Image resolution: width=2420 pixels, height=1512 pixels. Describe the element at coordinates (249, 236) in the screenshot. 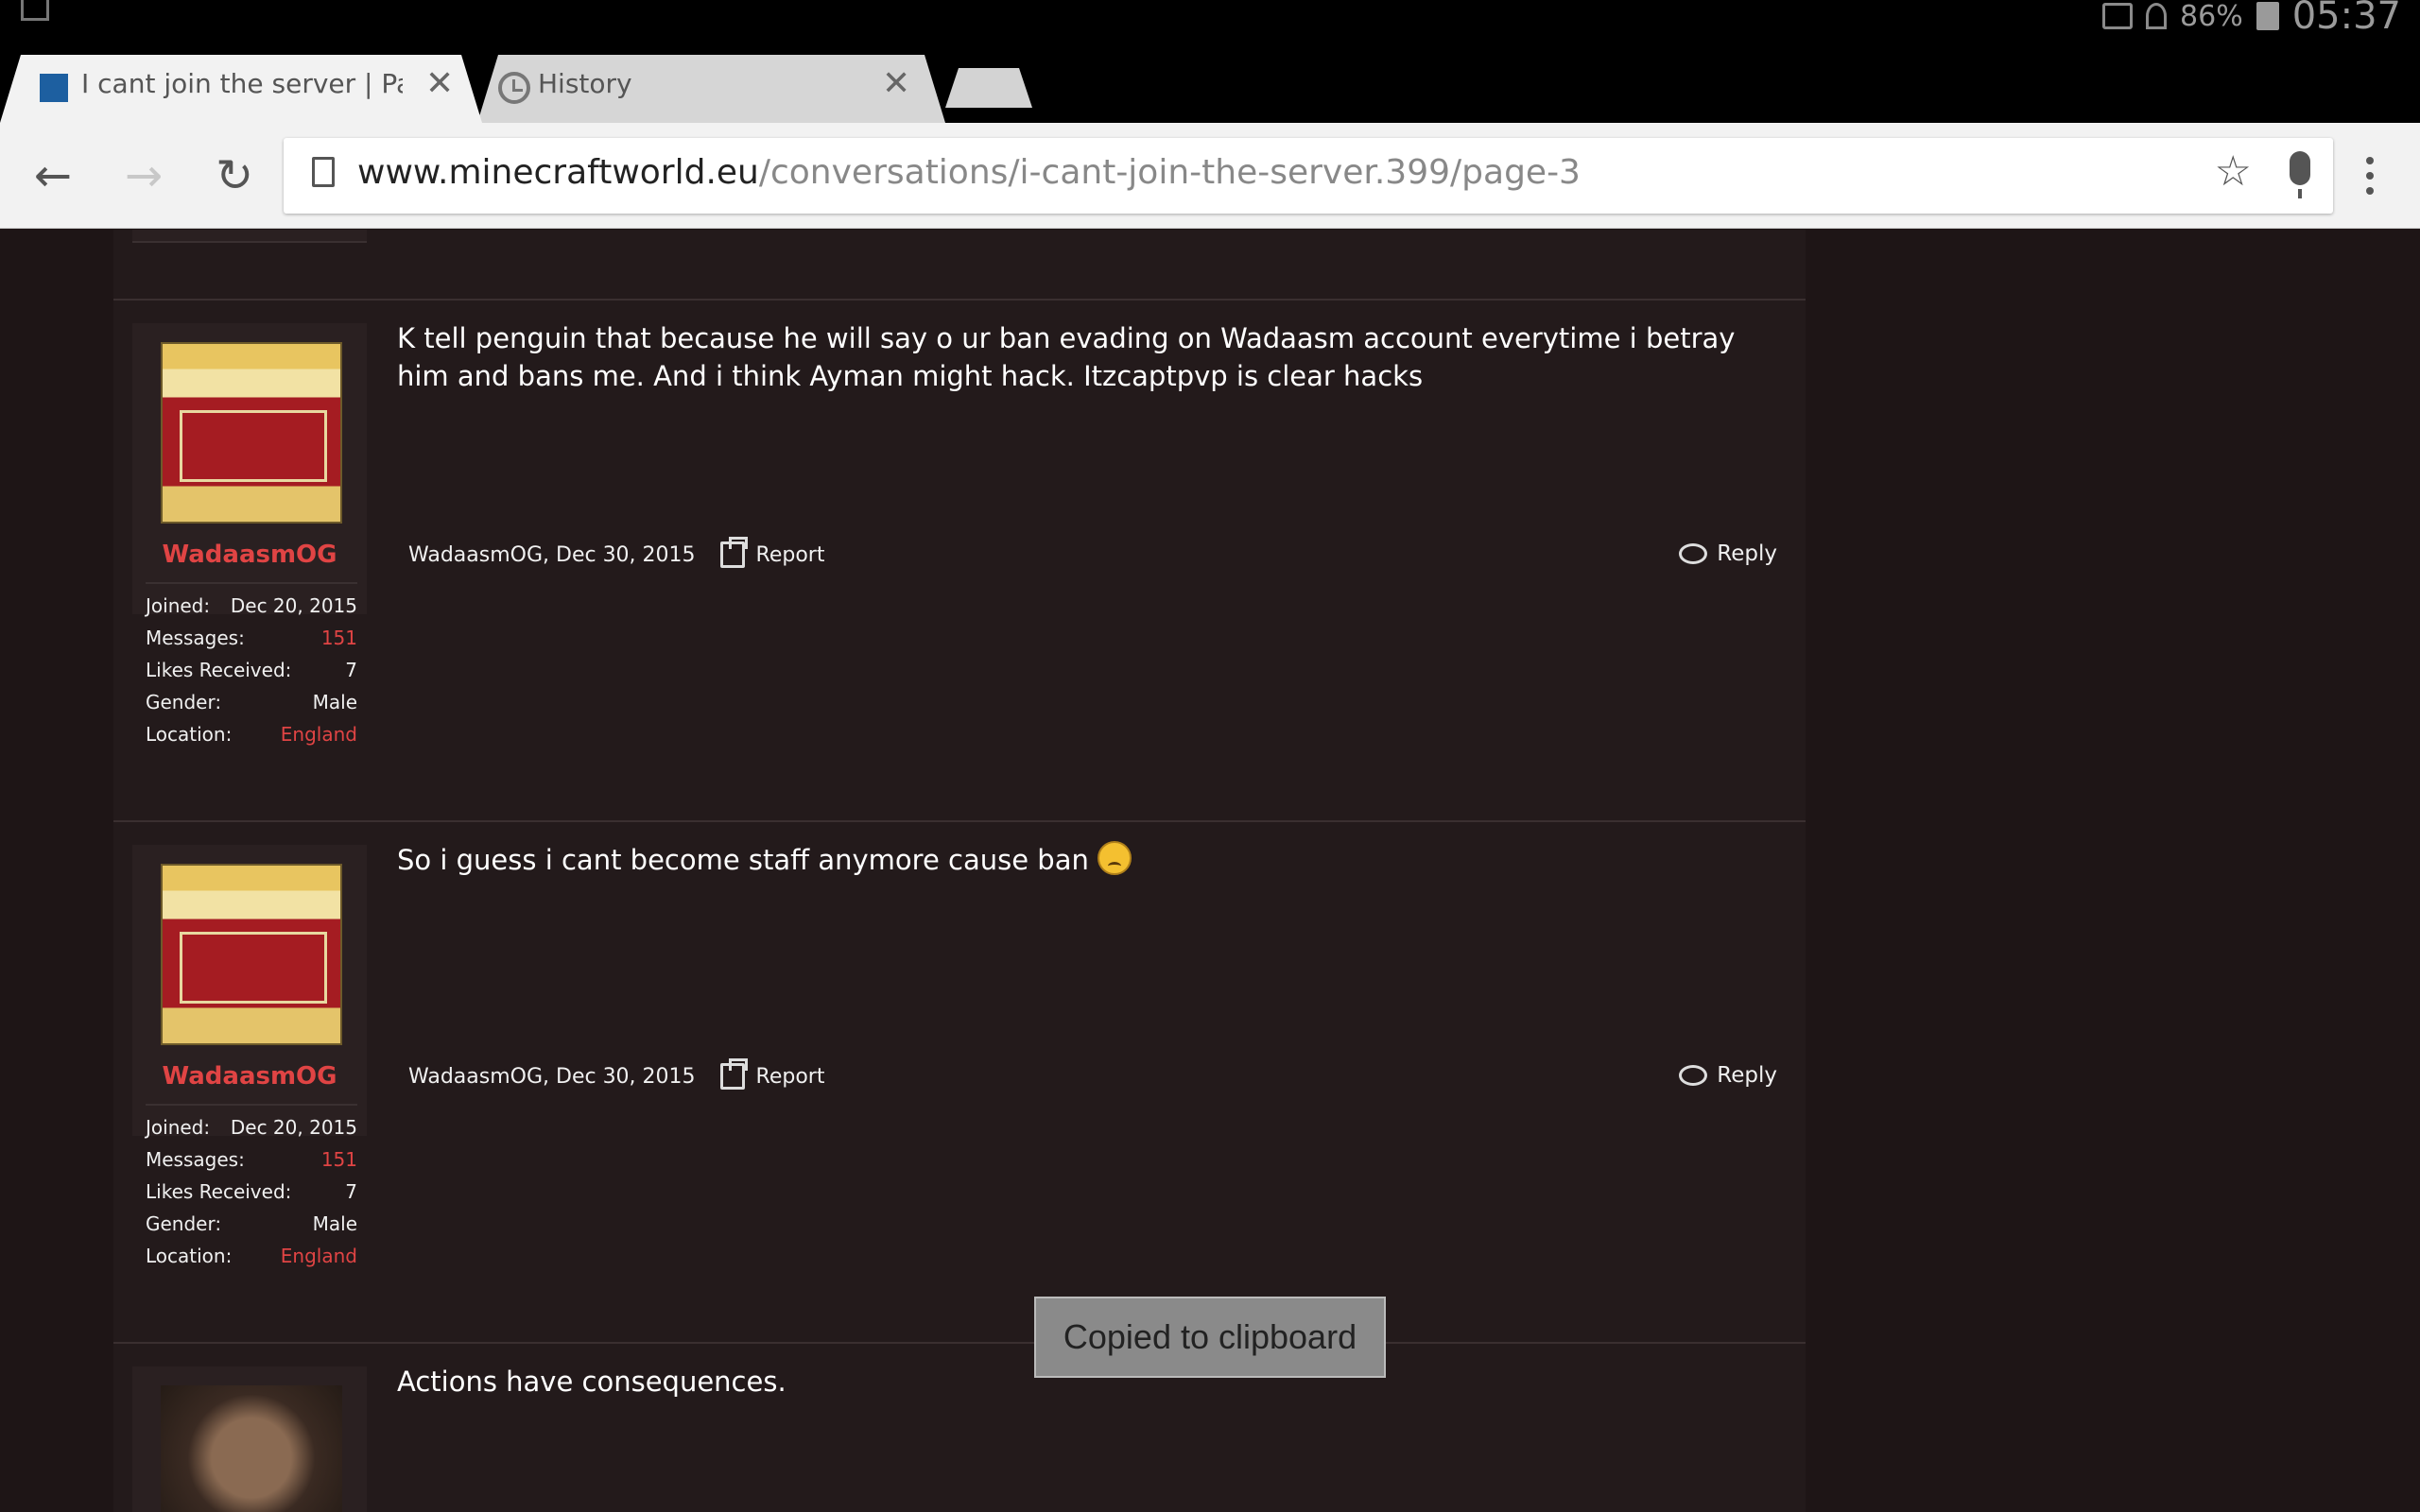

I see `previous-post-userbox` at that location.